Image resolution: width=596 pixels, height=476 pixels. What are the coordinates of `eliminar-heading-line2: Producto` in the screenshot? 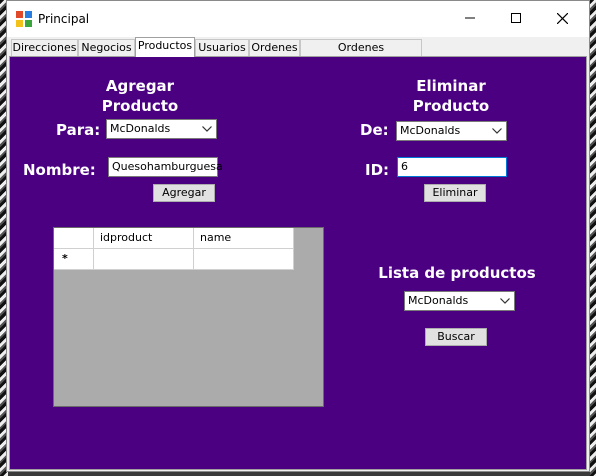 It's located at (451, 106).